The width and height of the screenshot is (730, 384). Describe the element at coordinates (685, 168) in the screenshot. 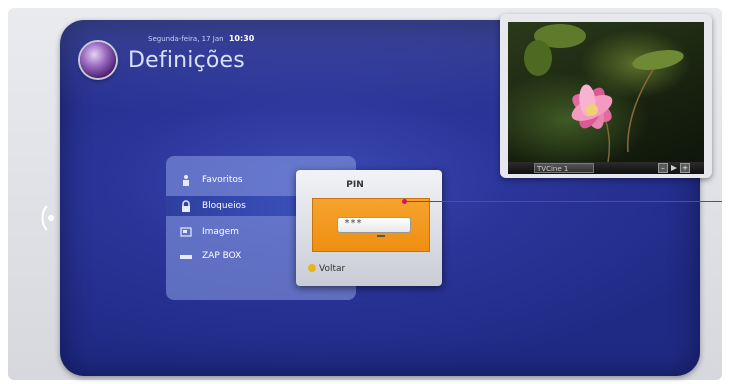

I see `volume-up-button: +` at that location.